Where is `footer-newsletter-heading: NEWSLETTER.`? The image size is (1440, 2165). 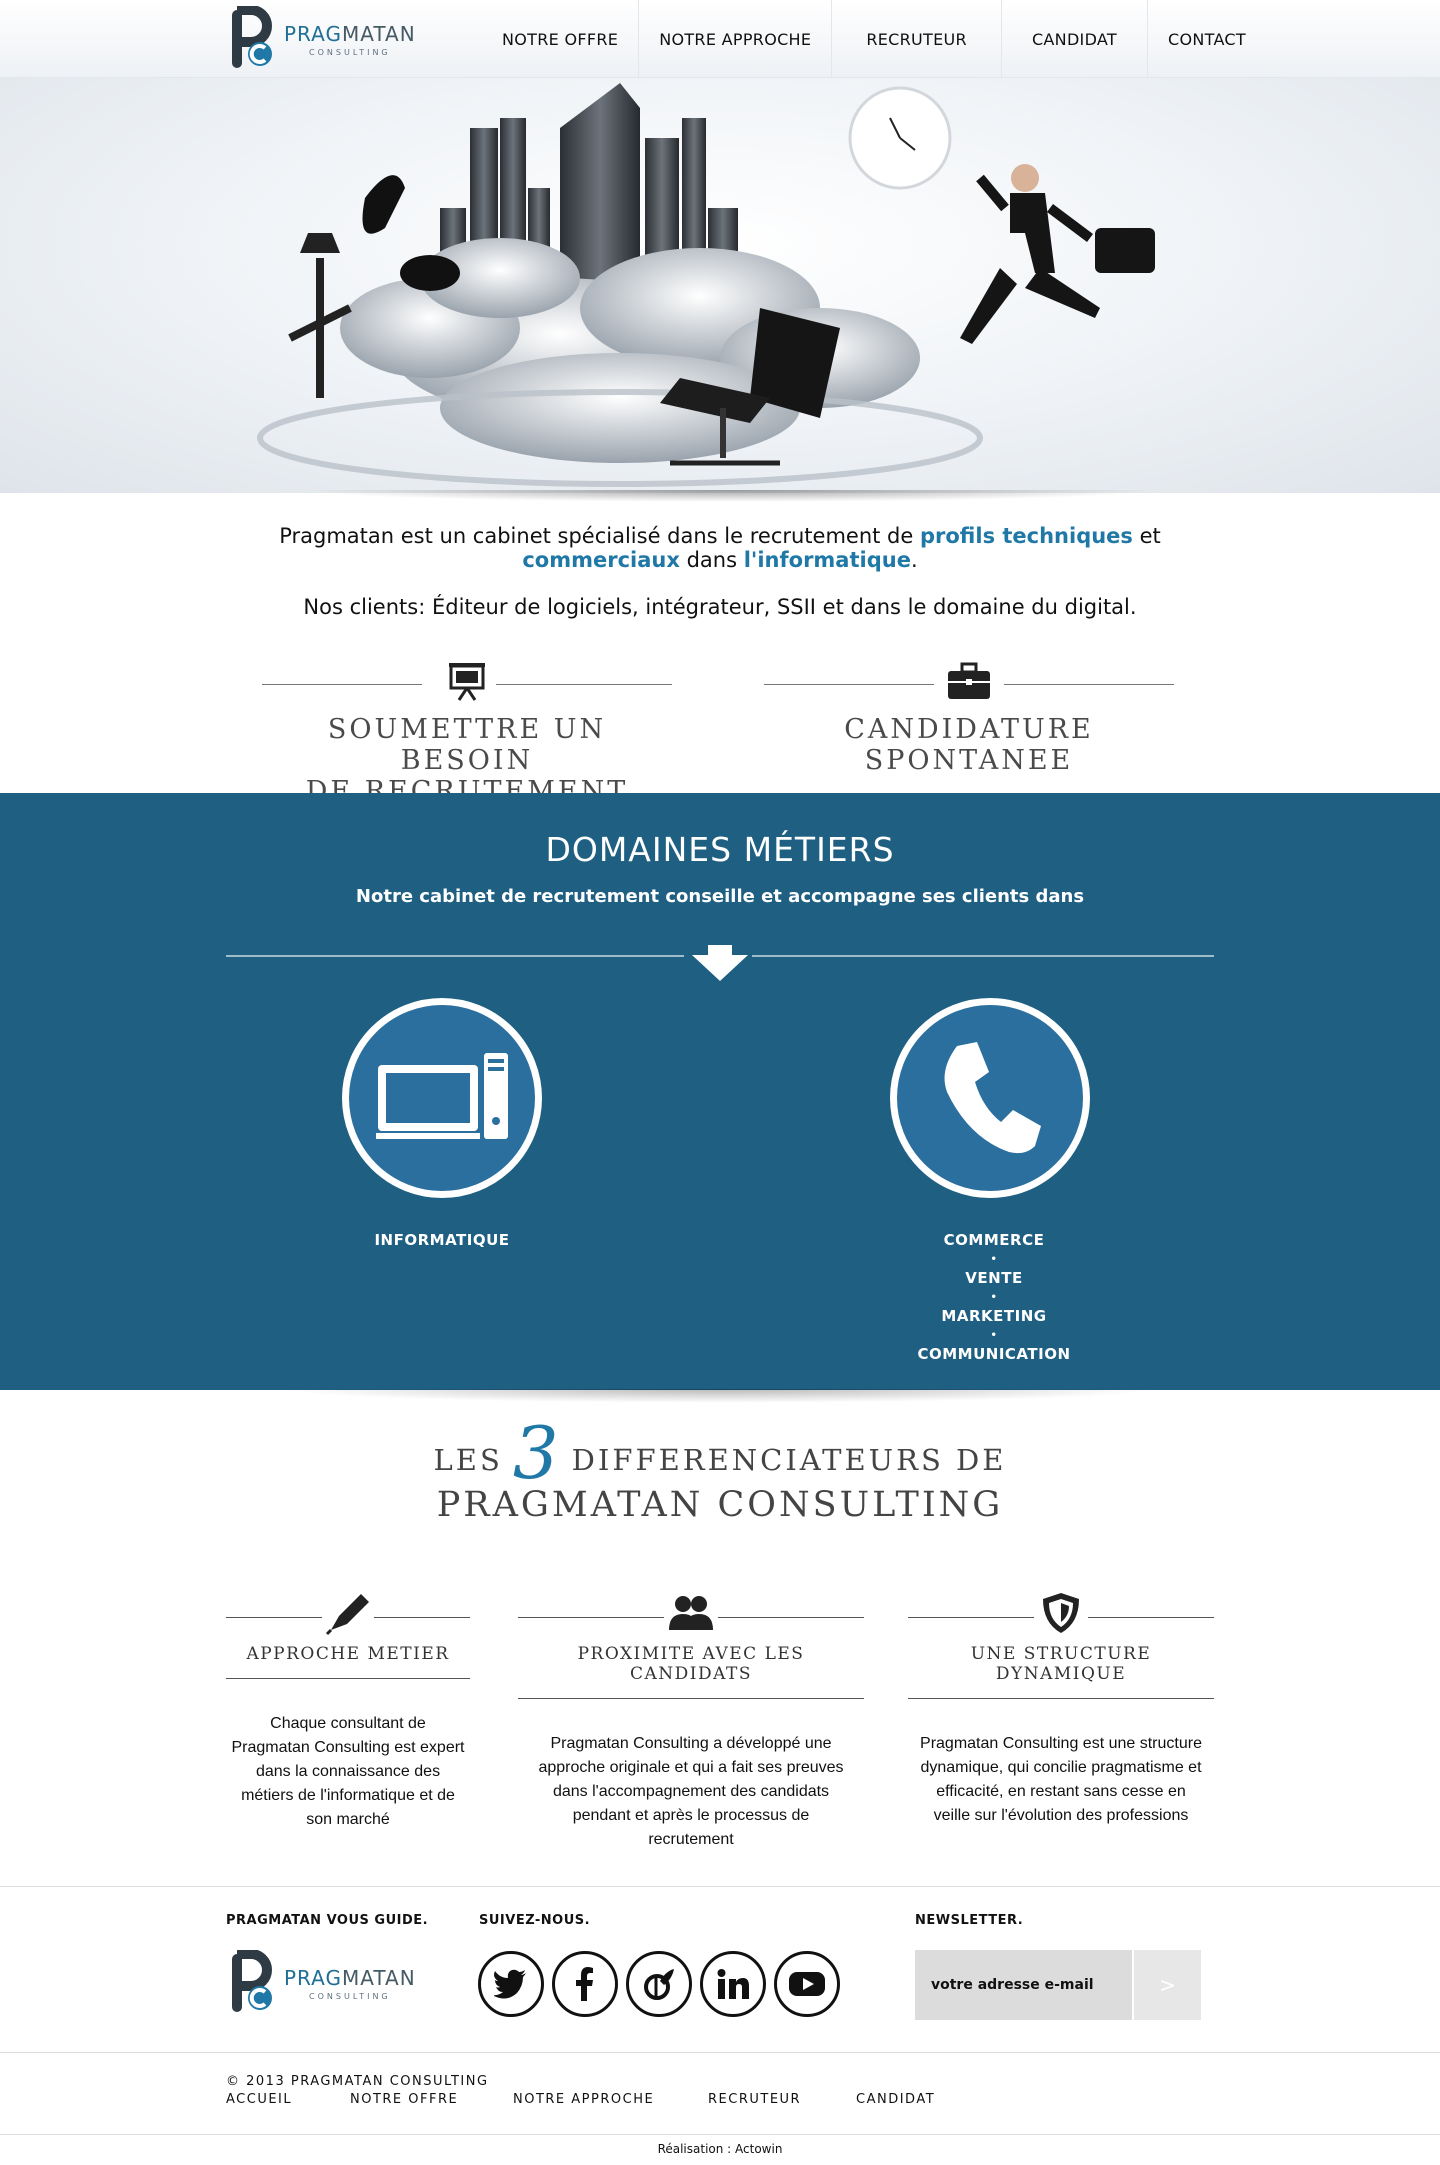
footer-newsletter-heading: NEWSLETTER. is located at coordinates (969, 1920).